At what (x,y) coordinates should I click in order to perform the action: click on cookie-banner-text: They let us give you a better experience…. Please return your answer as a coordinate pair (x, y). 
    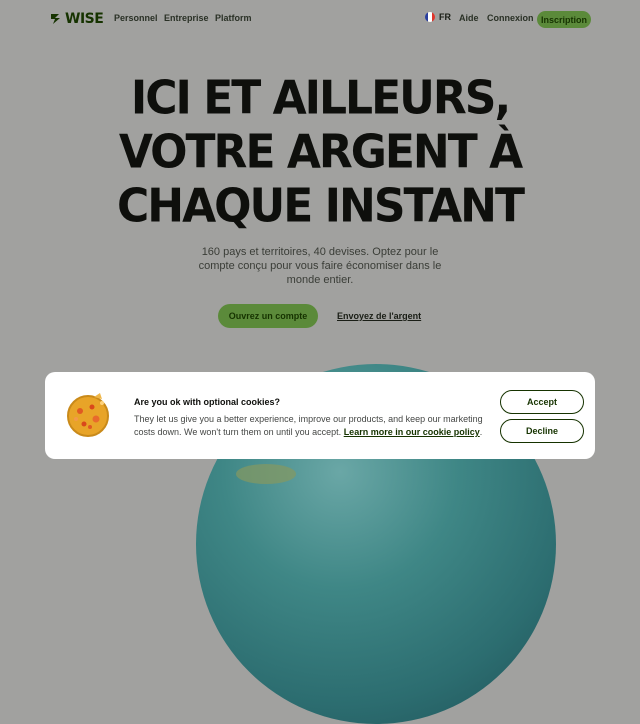
    Looking at the image, I should click on (309, 426).